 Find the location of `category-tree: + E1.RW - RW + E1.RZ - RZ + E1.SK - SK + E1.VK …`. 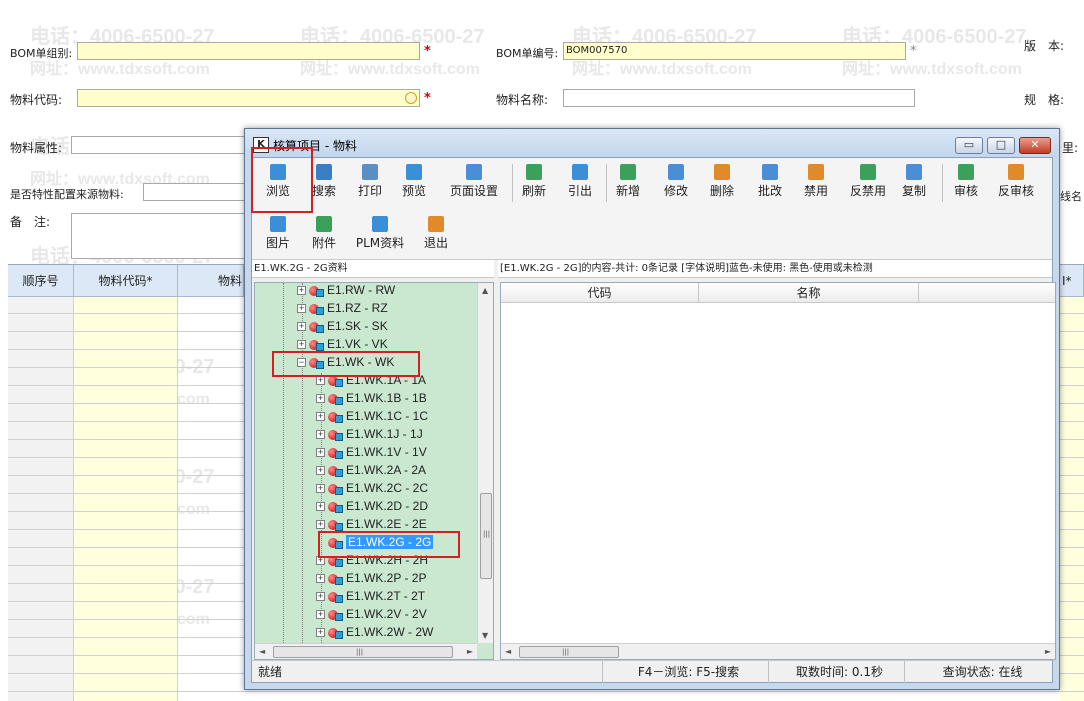

category-tree: + E1.RW - RW + E1.RZ - RZ + E1.SK - SK + E1.VK … is located at coordinates (374, 471).